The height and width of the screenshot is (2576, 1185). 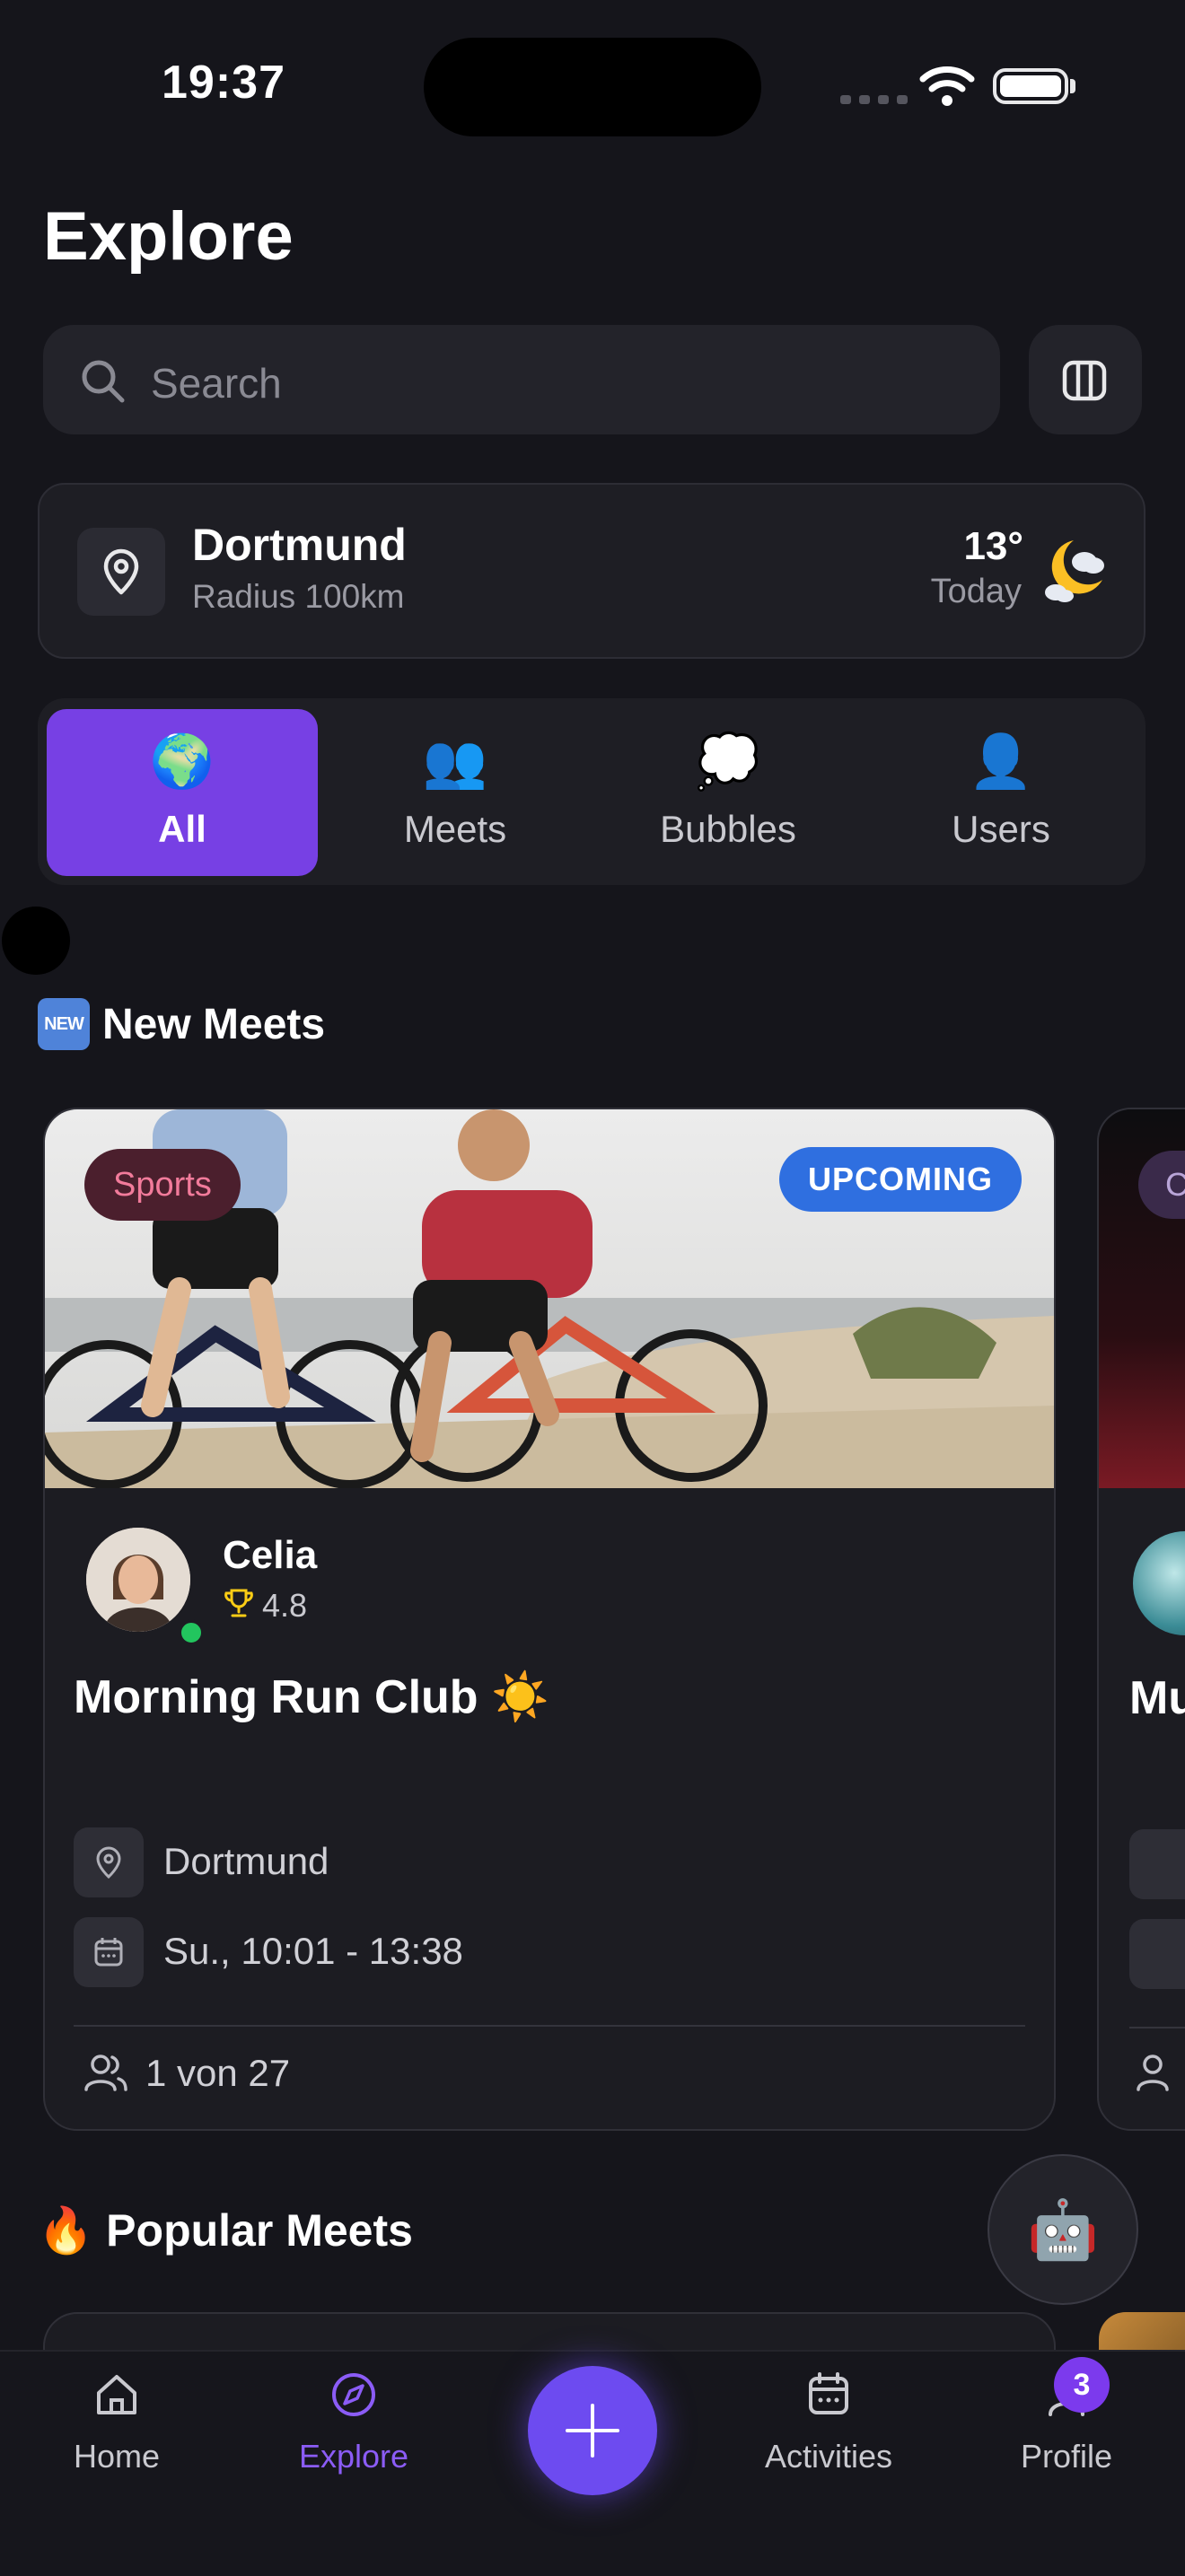 I want to click on robot-icon: 🤖, so click(x=1063, y=2229).